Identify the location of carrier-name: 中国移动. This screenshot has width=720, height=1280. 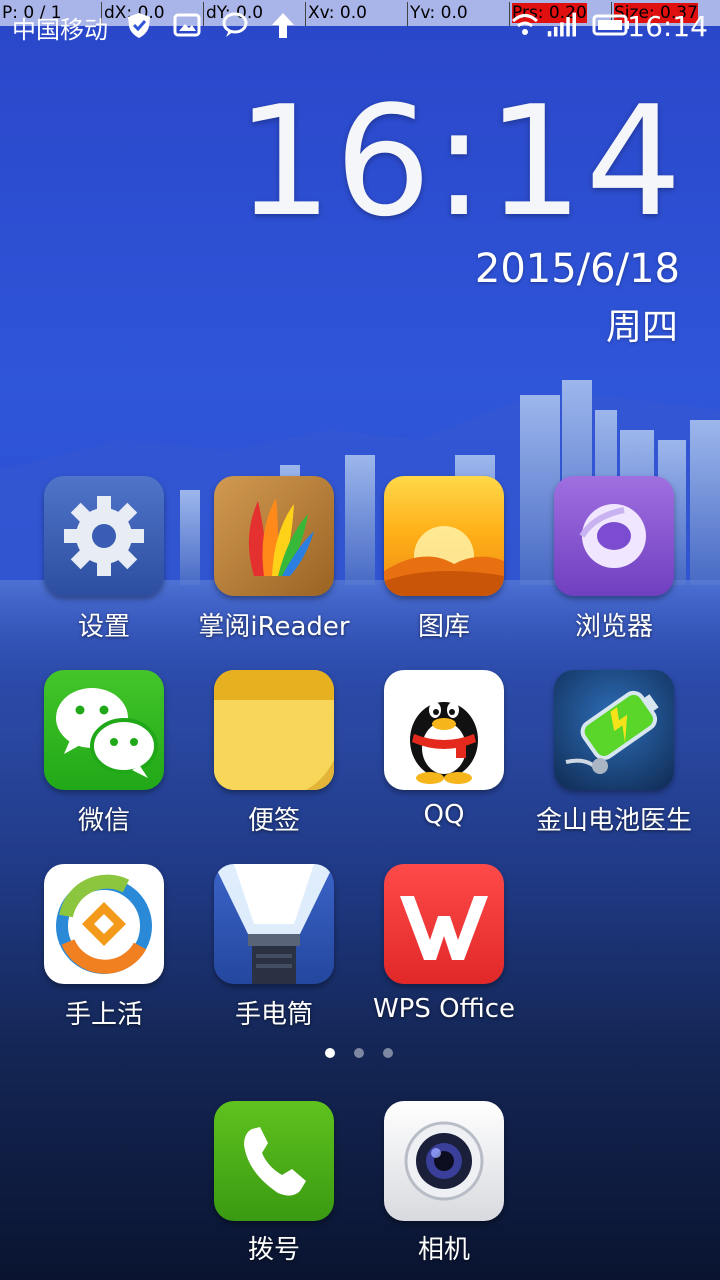
(60, 30).